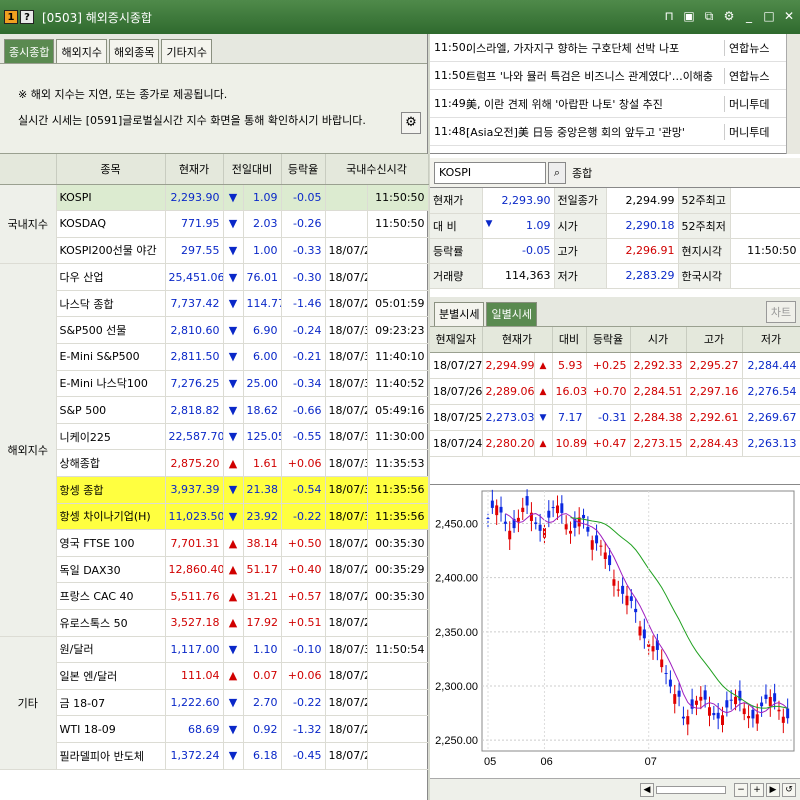  I want to click on table-row: 일본 엔/달러111.04▲0.07+0.0618/07/28, so click(214, 676).